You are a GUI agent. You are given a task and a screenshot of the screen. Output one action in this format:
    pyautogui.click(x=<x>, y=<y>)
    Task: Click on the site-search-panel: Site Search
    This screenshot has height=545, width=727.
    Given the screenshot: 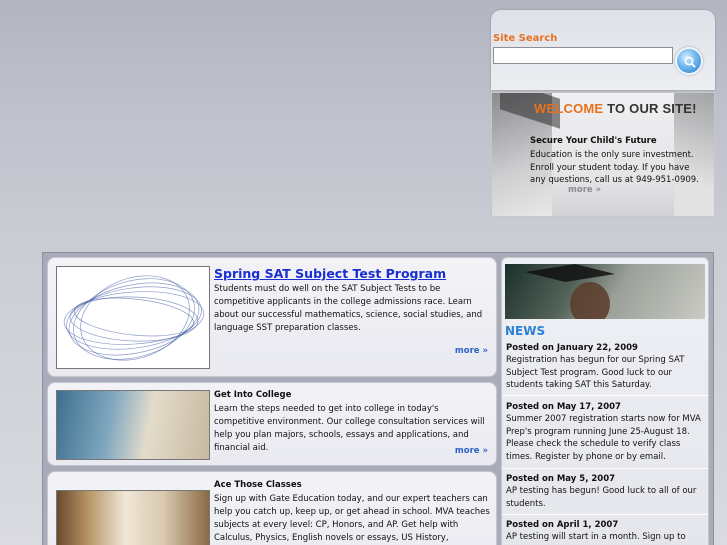 What is the action you would take?
    pyautogui.click(x=603, y=50)
    